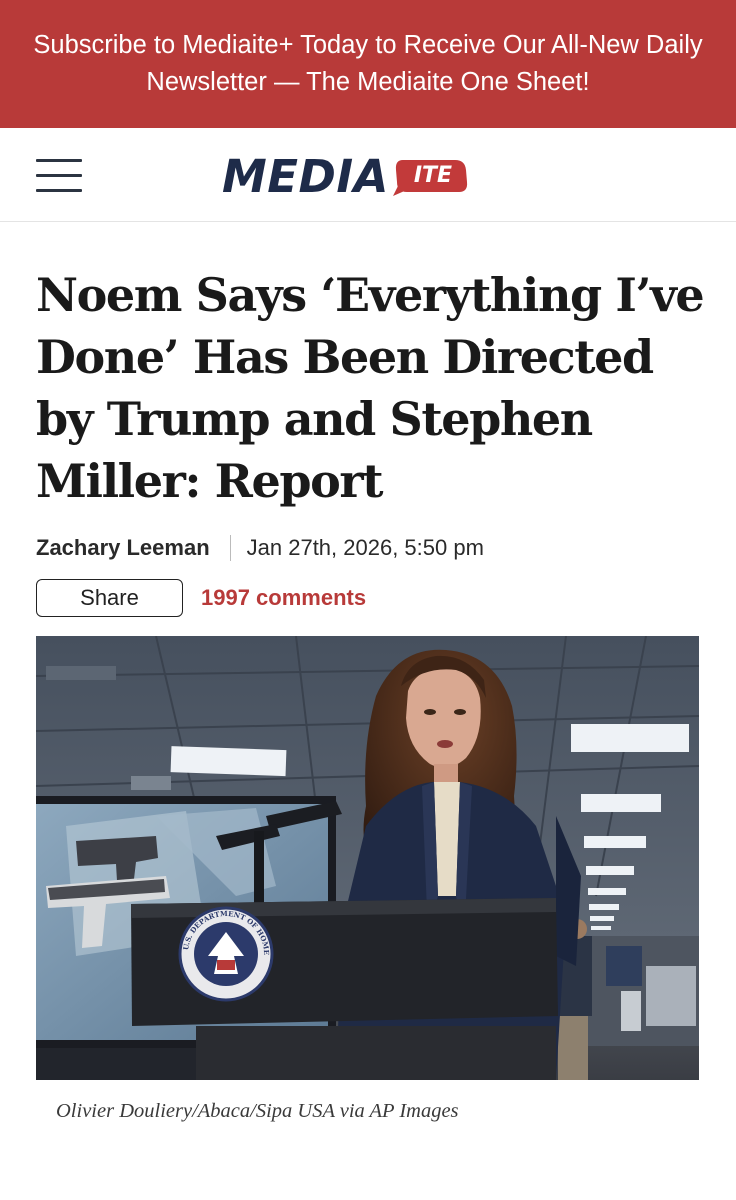  Describe the element at coordinates (109, 598) in the screenshot. I see `share-button: Share` at that location.